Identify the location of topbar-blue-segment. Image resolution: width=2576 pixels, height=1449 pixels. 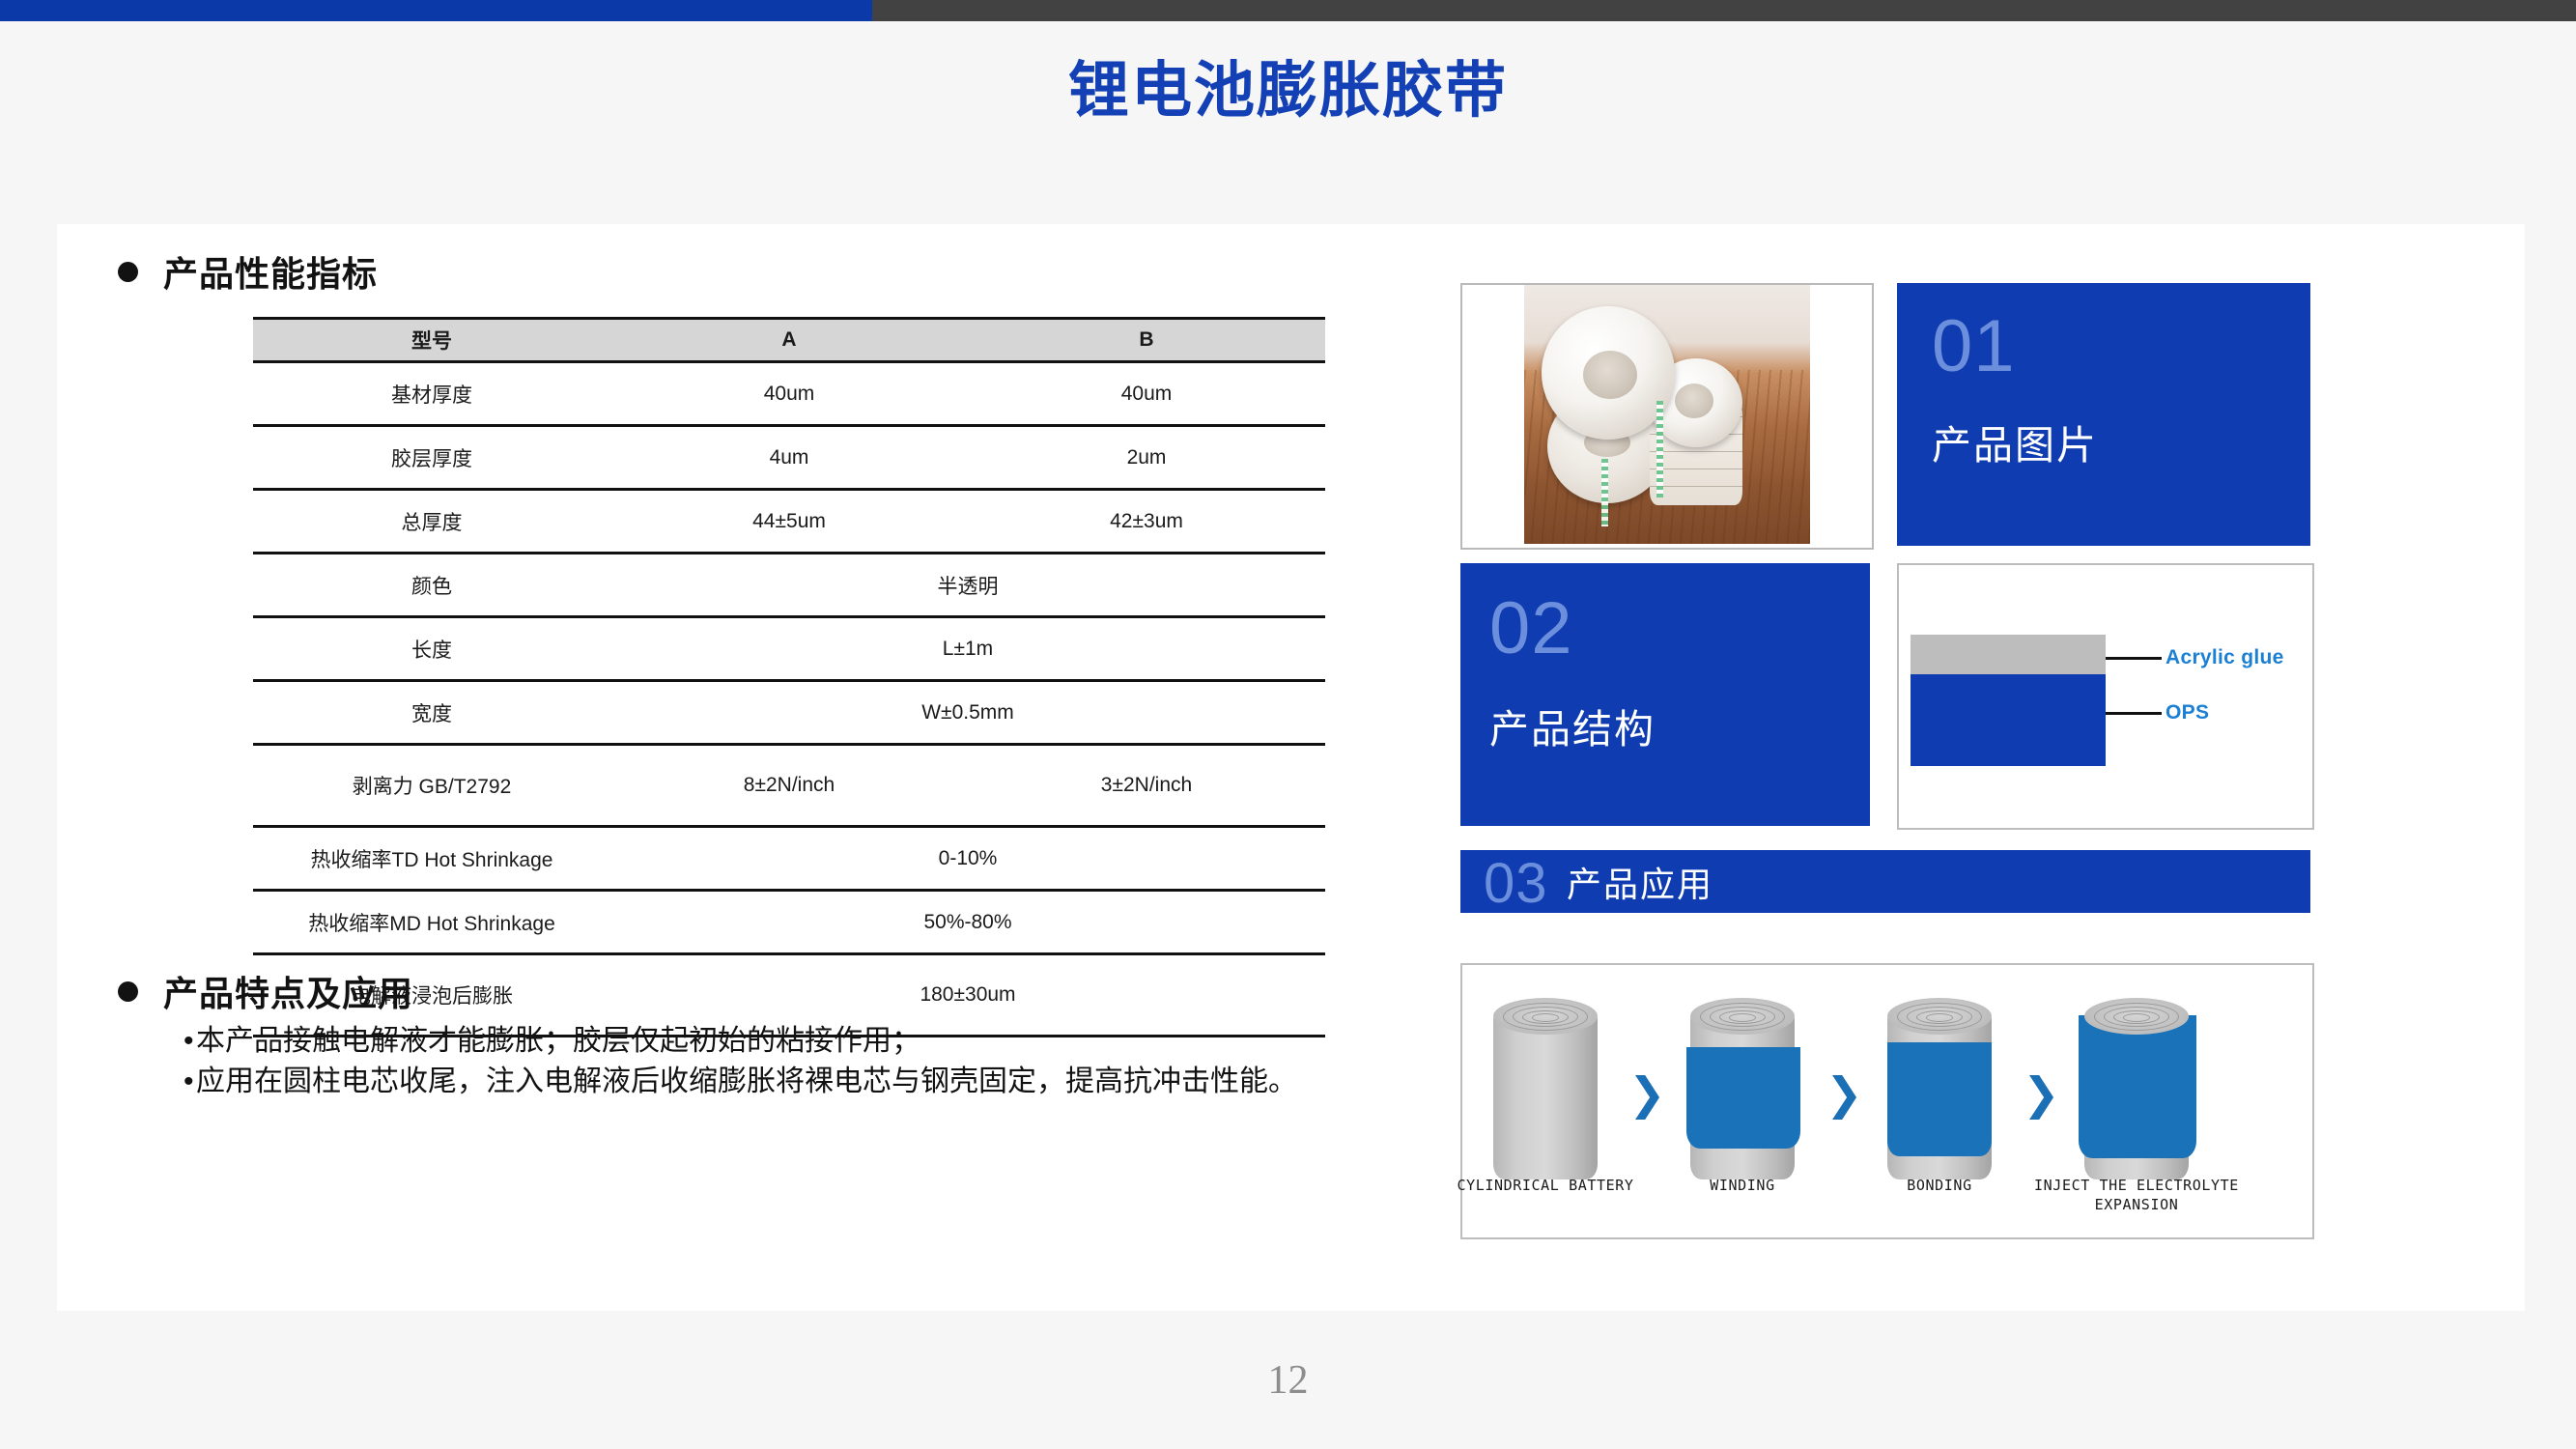
(436, 10).